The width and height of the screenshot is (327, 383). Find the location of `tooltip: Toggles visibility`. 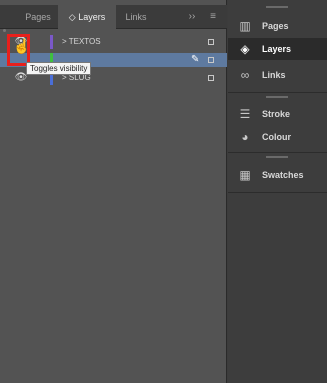

tooltip: Toggles visibility is located at coordinates (59, 68).